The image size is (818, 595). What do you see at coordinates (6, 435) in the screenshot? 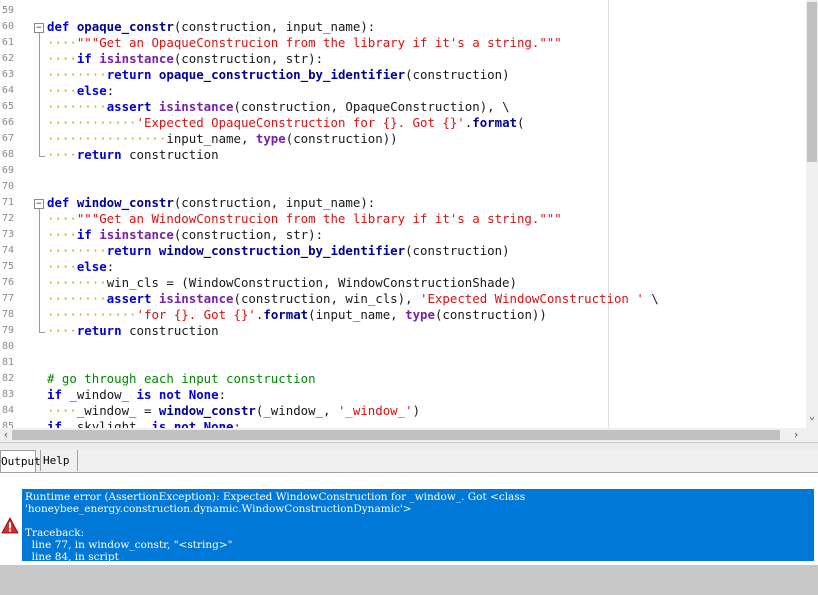
I see `scroll-left-arrow-icon: ‹` at bounding box center [6, 435].